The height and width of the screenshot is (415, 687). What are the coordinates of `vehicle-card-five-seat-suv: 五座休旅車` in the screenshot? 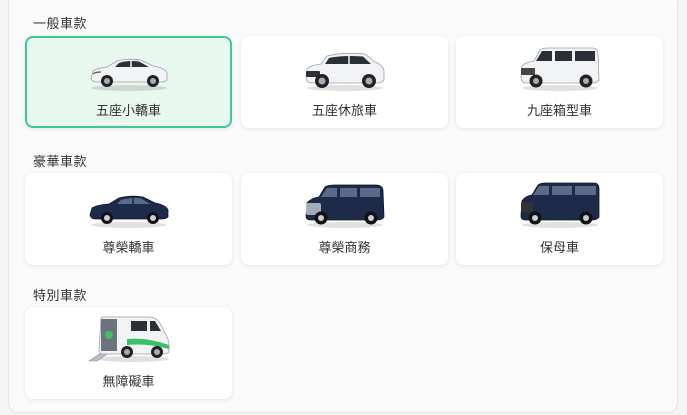 It's located at (344, 82).